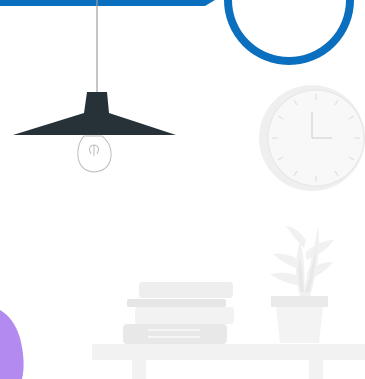 The image size is (365, 379). I want to click on pot-rim, so click(299, 301).